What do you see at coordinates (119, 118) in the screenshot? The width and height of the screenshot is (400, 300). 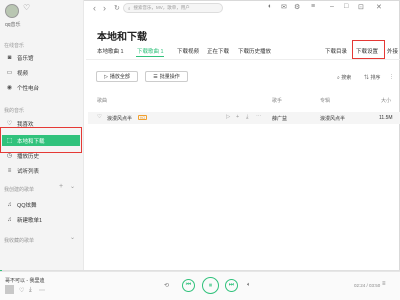 I see `song-title: 浪漫风点半` at bounding box center [119, 118].